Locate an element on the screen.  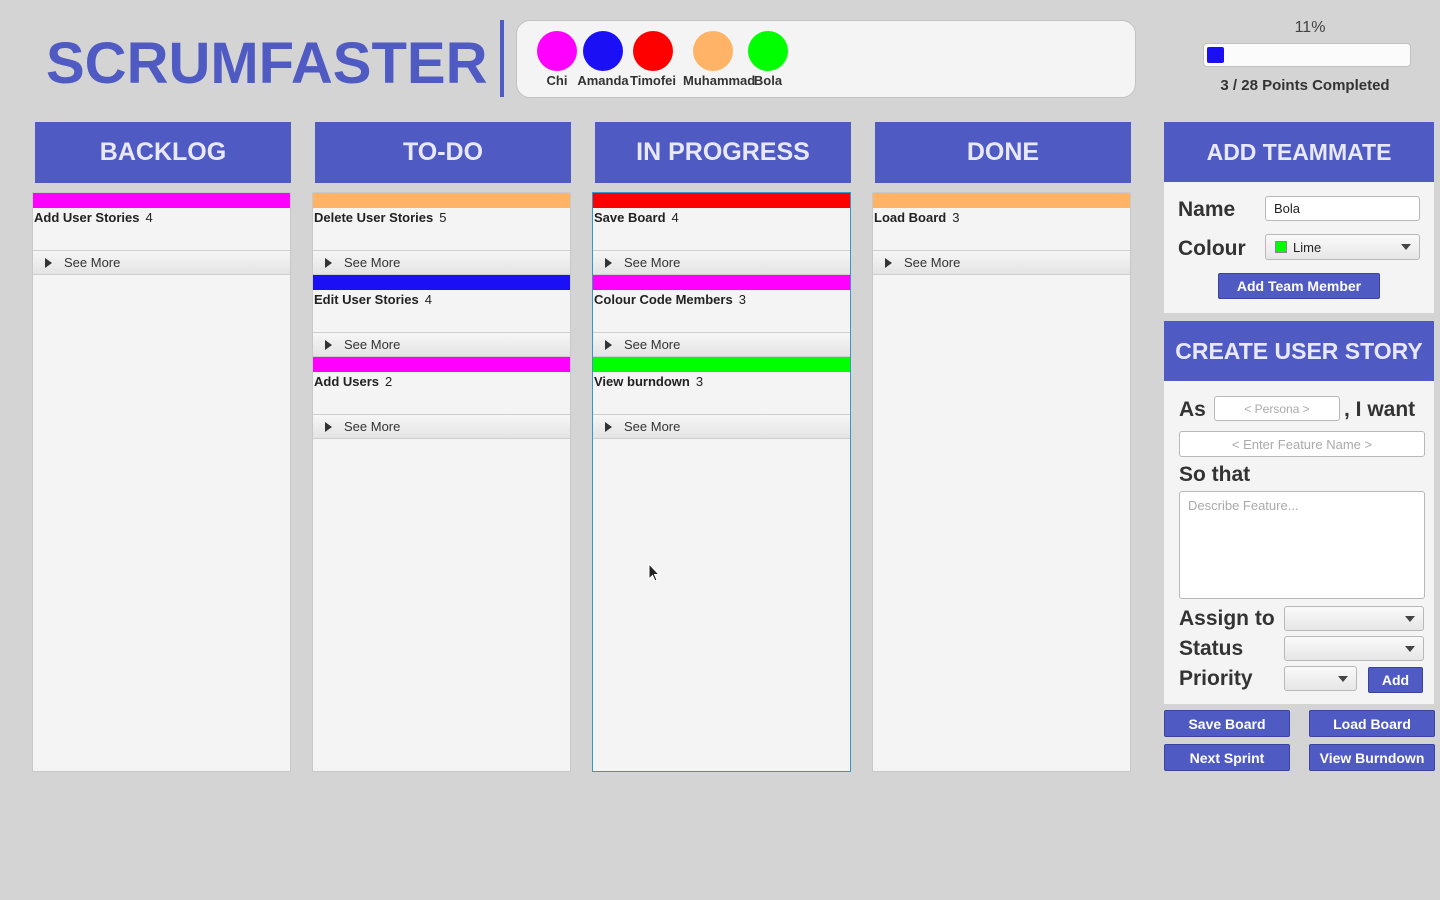
story-card: View burndown 3 See More is located at coordinates (721, 398).